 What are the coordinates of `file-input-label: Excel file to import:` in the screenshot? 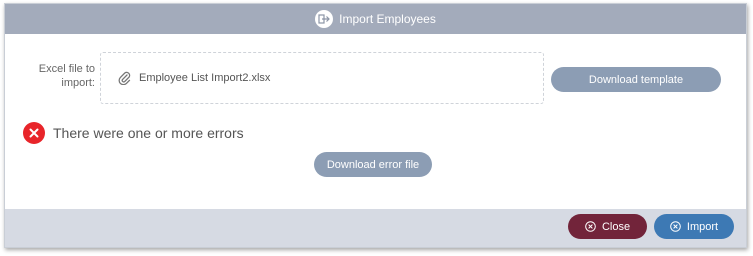 It's located at (66, 76).